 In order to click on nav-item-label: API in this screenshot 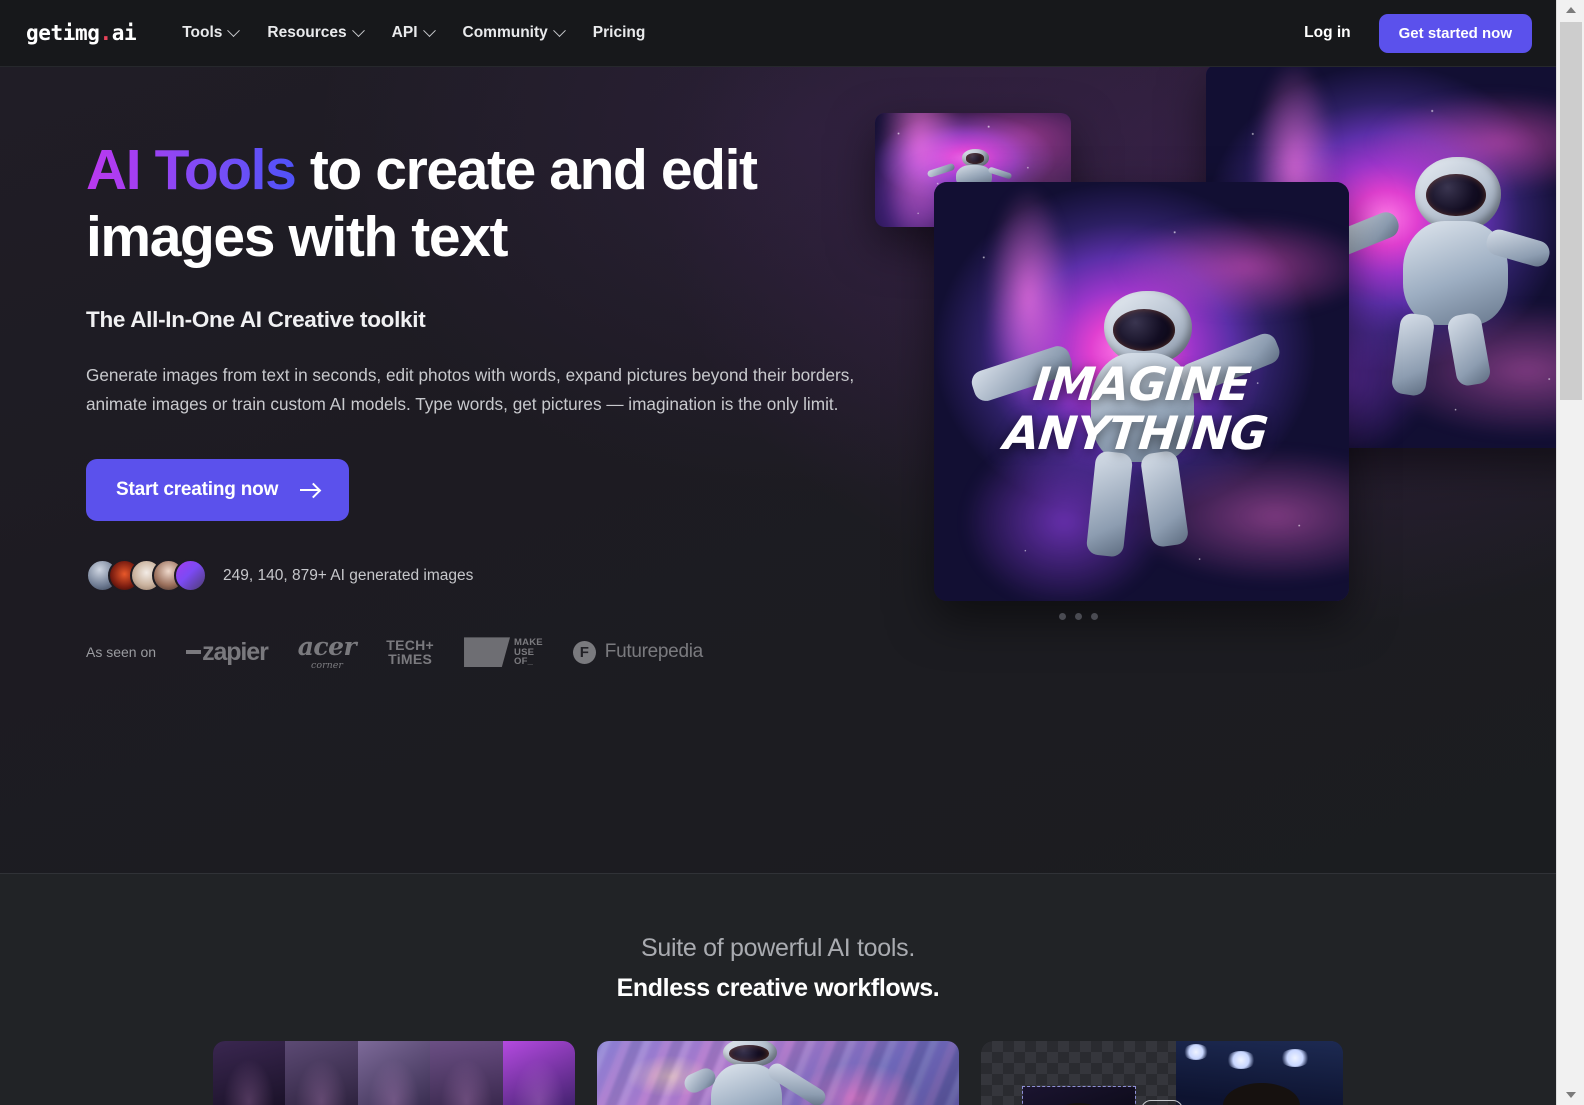, I will do `click(404, 32)`.